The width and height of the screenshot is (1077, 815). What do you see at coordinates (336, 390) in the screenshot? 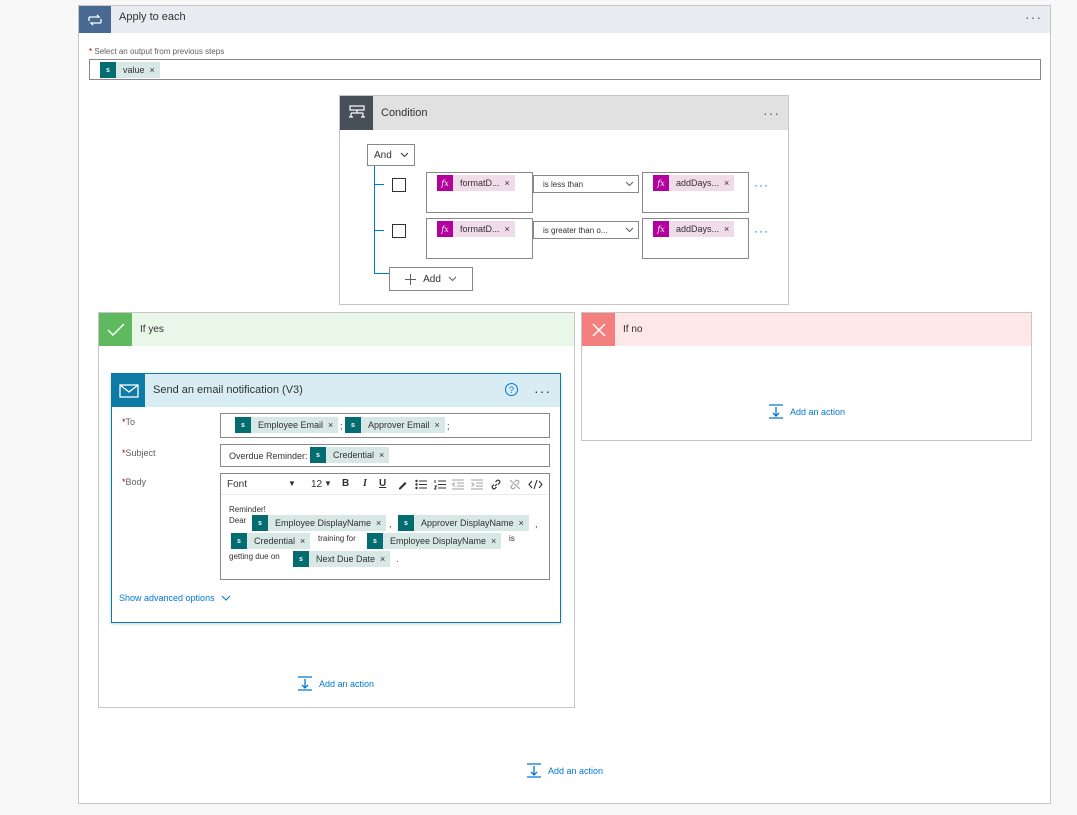
I see `send-email-header: Send an email notification (V3) ? ···` at bounding box center [336, 390].